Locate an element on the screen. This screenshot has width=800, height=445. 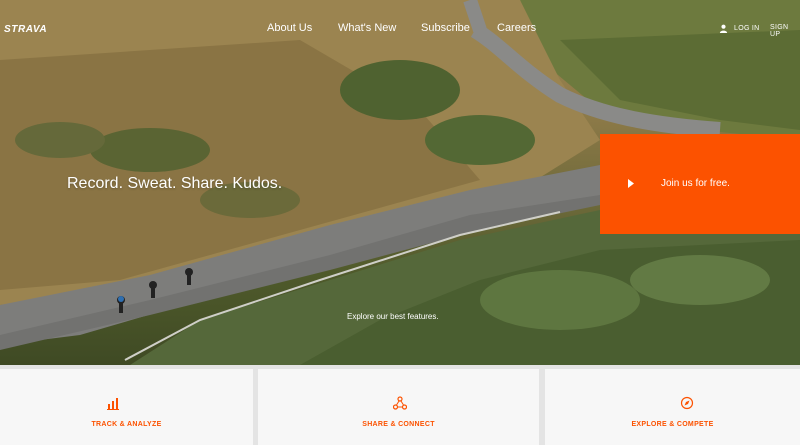
nav-link-about-us: About Us is located at coordinates (289, 28).